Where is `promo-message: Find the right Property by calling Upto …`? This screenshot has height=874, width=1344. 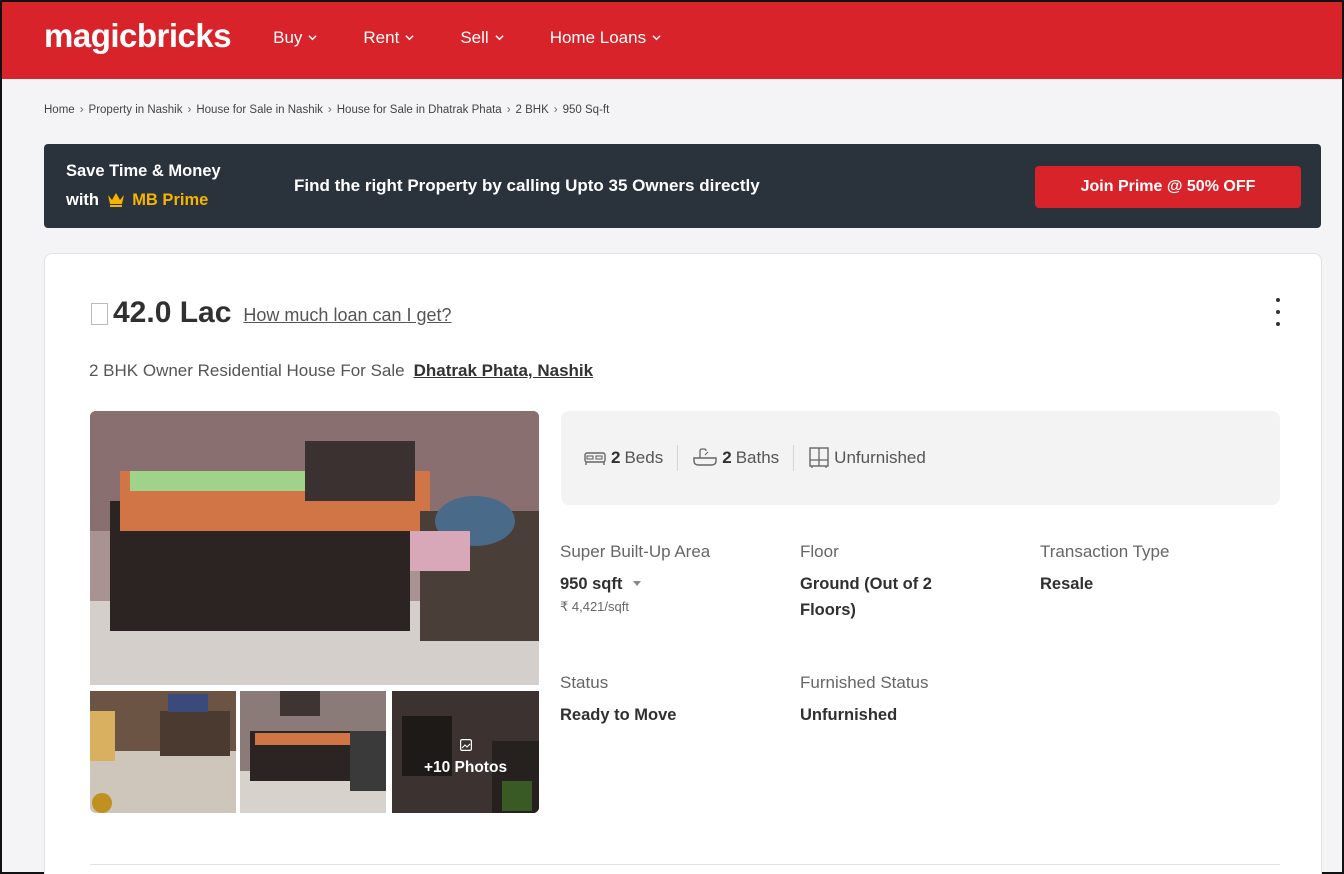 promo-message: Find the right Property by calling Upto … is located at coordinates (527, 185).